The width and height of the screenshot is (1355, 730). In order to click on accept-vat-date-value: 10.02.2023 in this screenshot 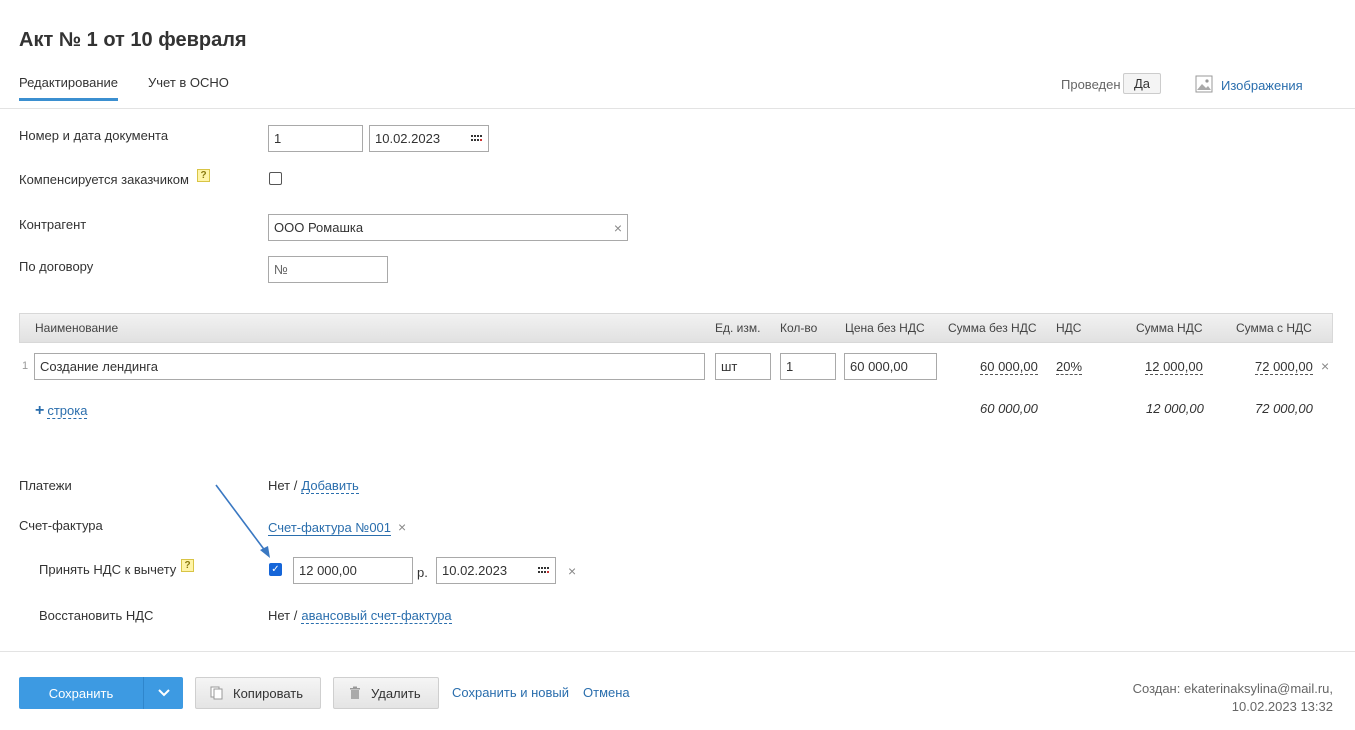, I will do `click(475, 570)`.